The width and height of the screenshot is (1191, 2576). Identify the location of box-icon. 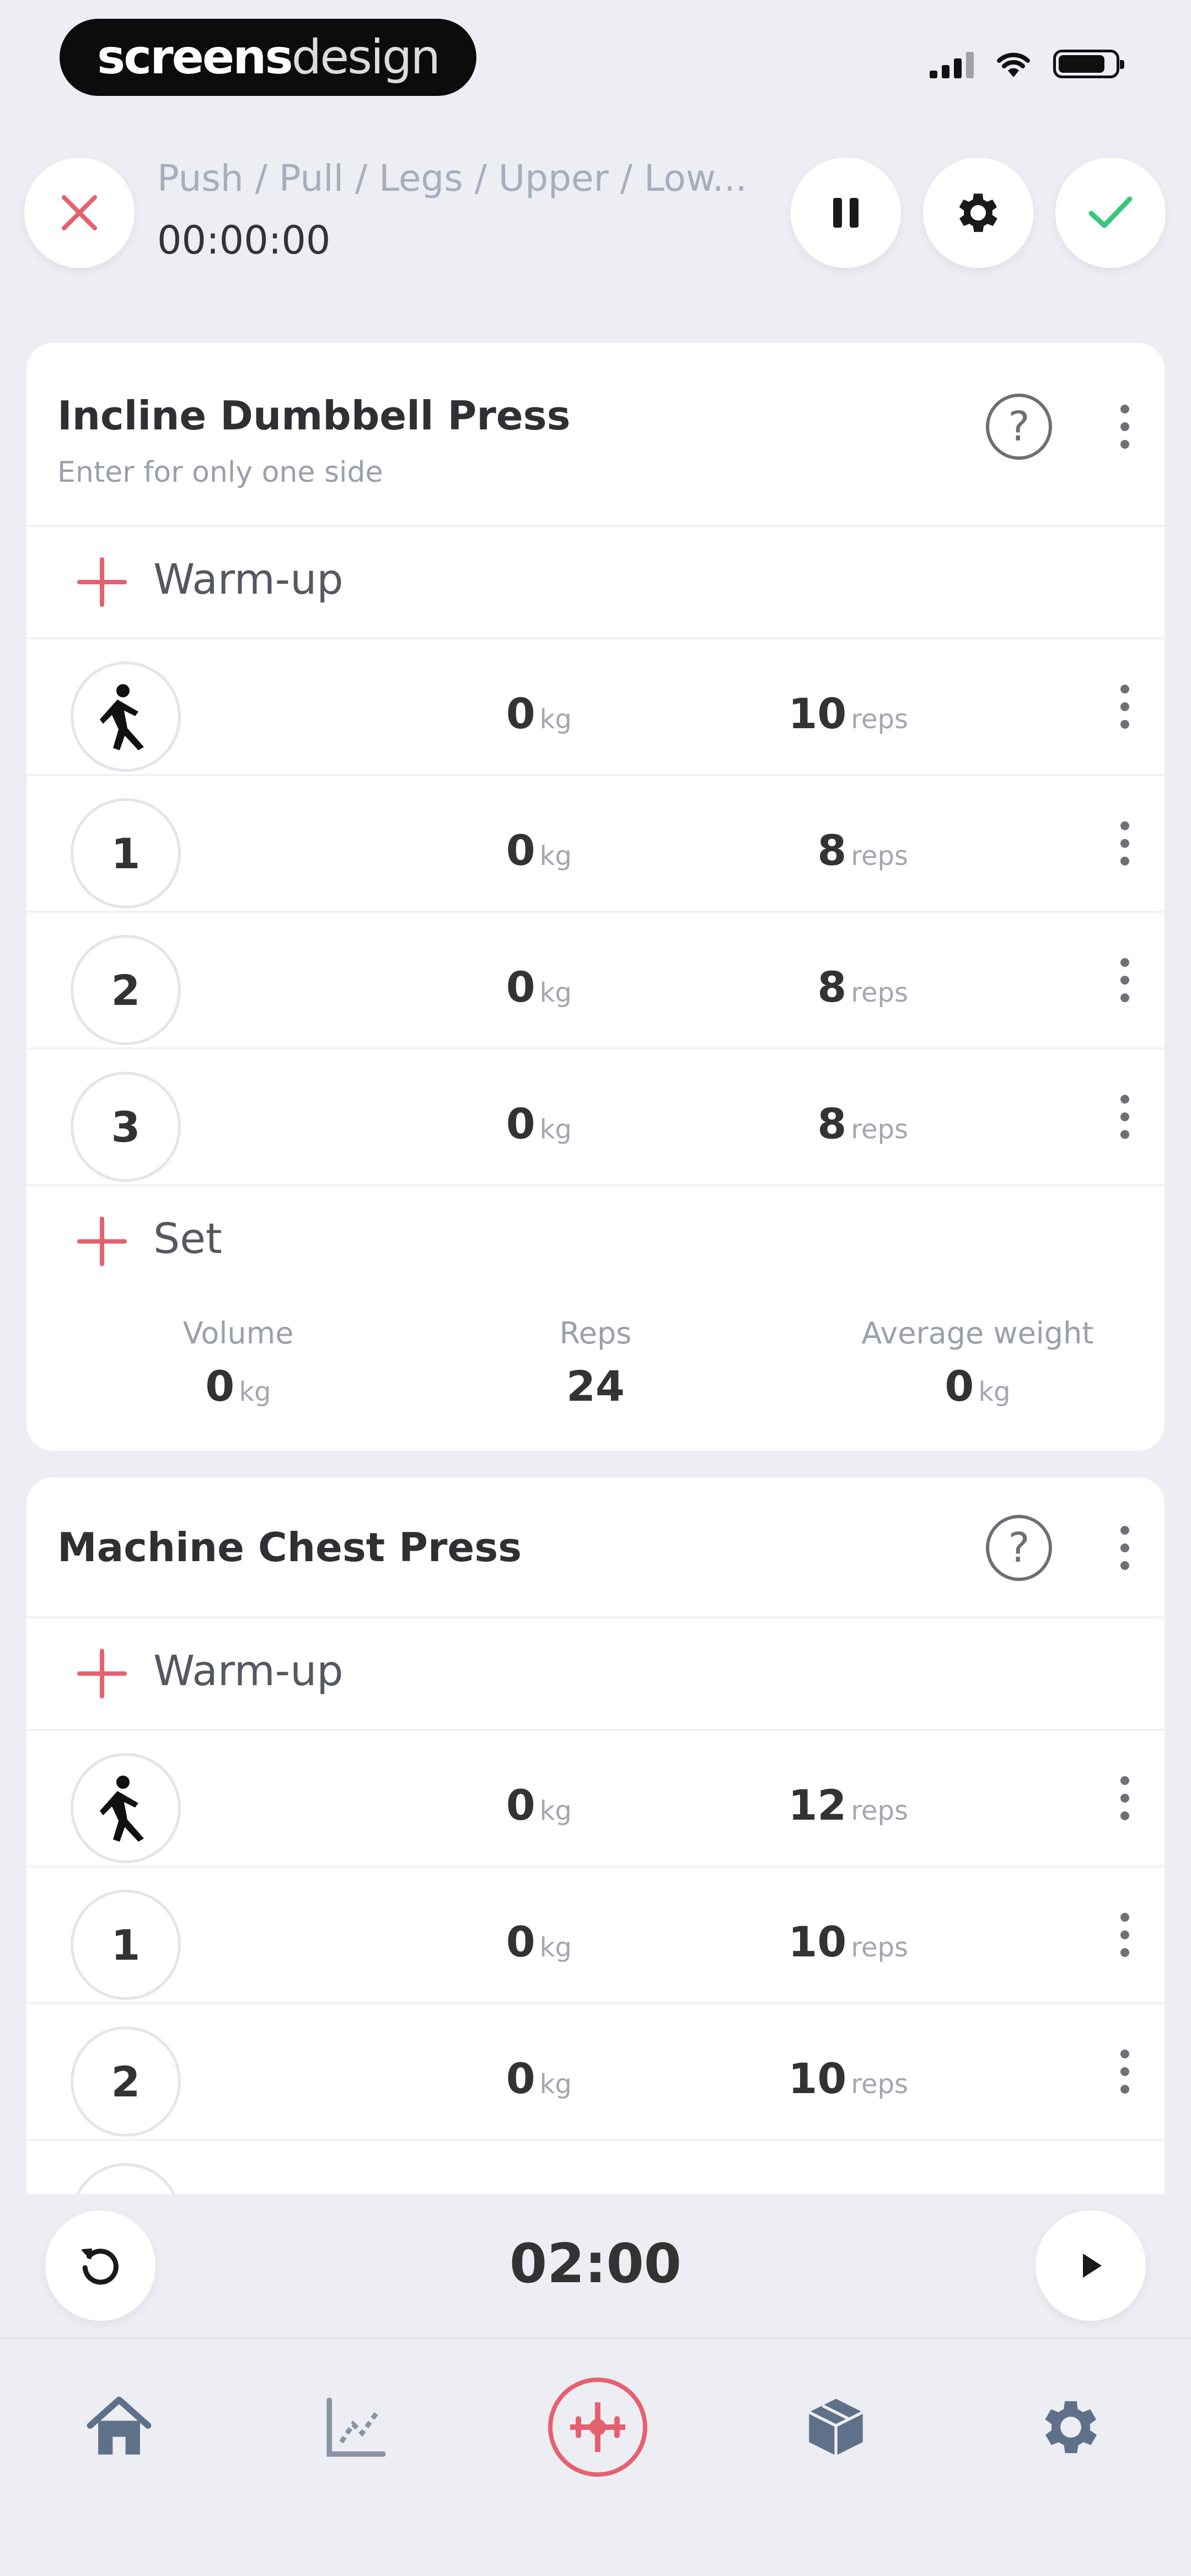
(836, 2427).